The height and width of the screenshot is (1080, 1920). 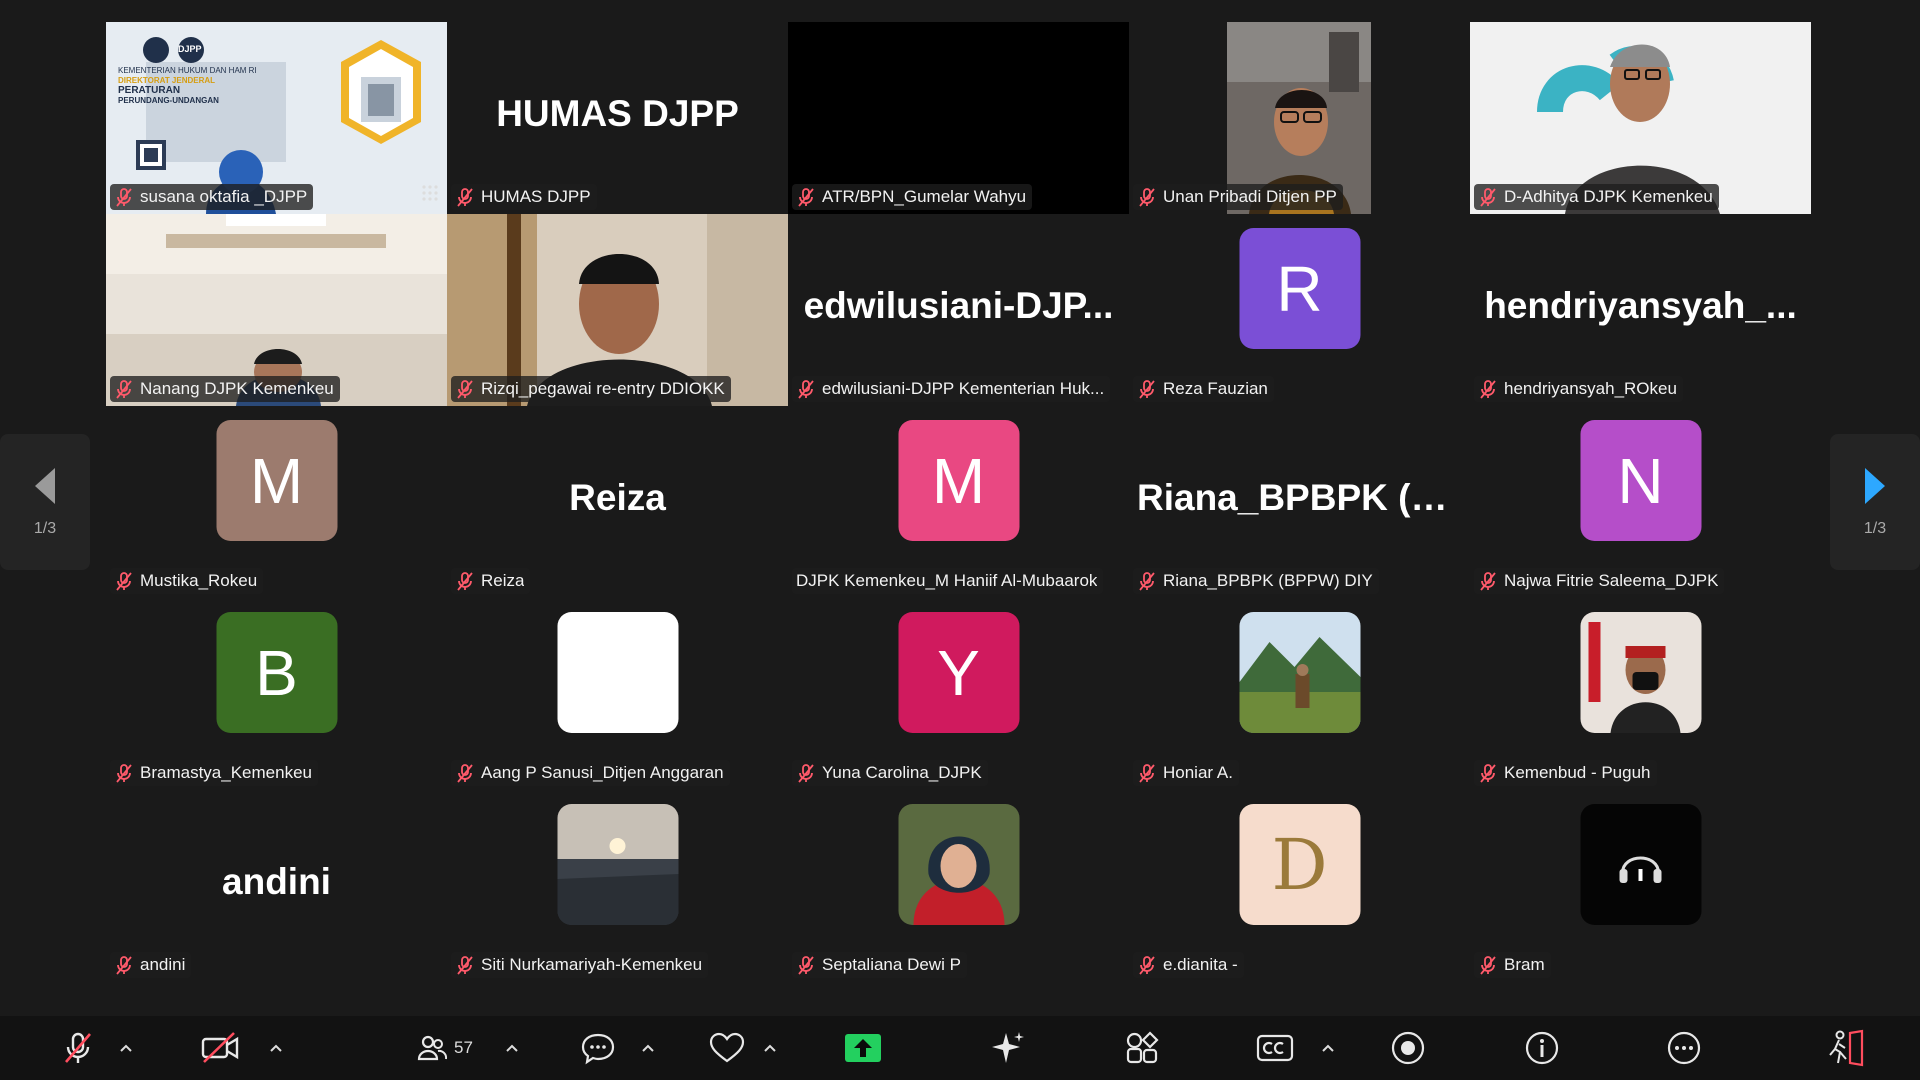 What do you see at coordinates (1299, 694) in the screenshot?
I see `participant-tile: Honiar A.` at bounding box center [1299, 694].